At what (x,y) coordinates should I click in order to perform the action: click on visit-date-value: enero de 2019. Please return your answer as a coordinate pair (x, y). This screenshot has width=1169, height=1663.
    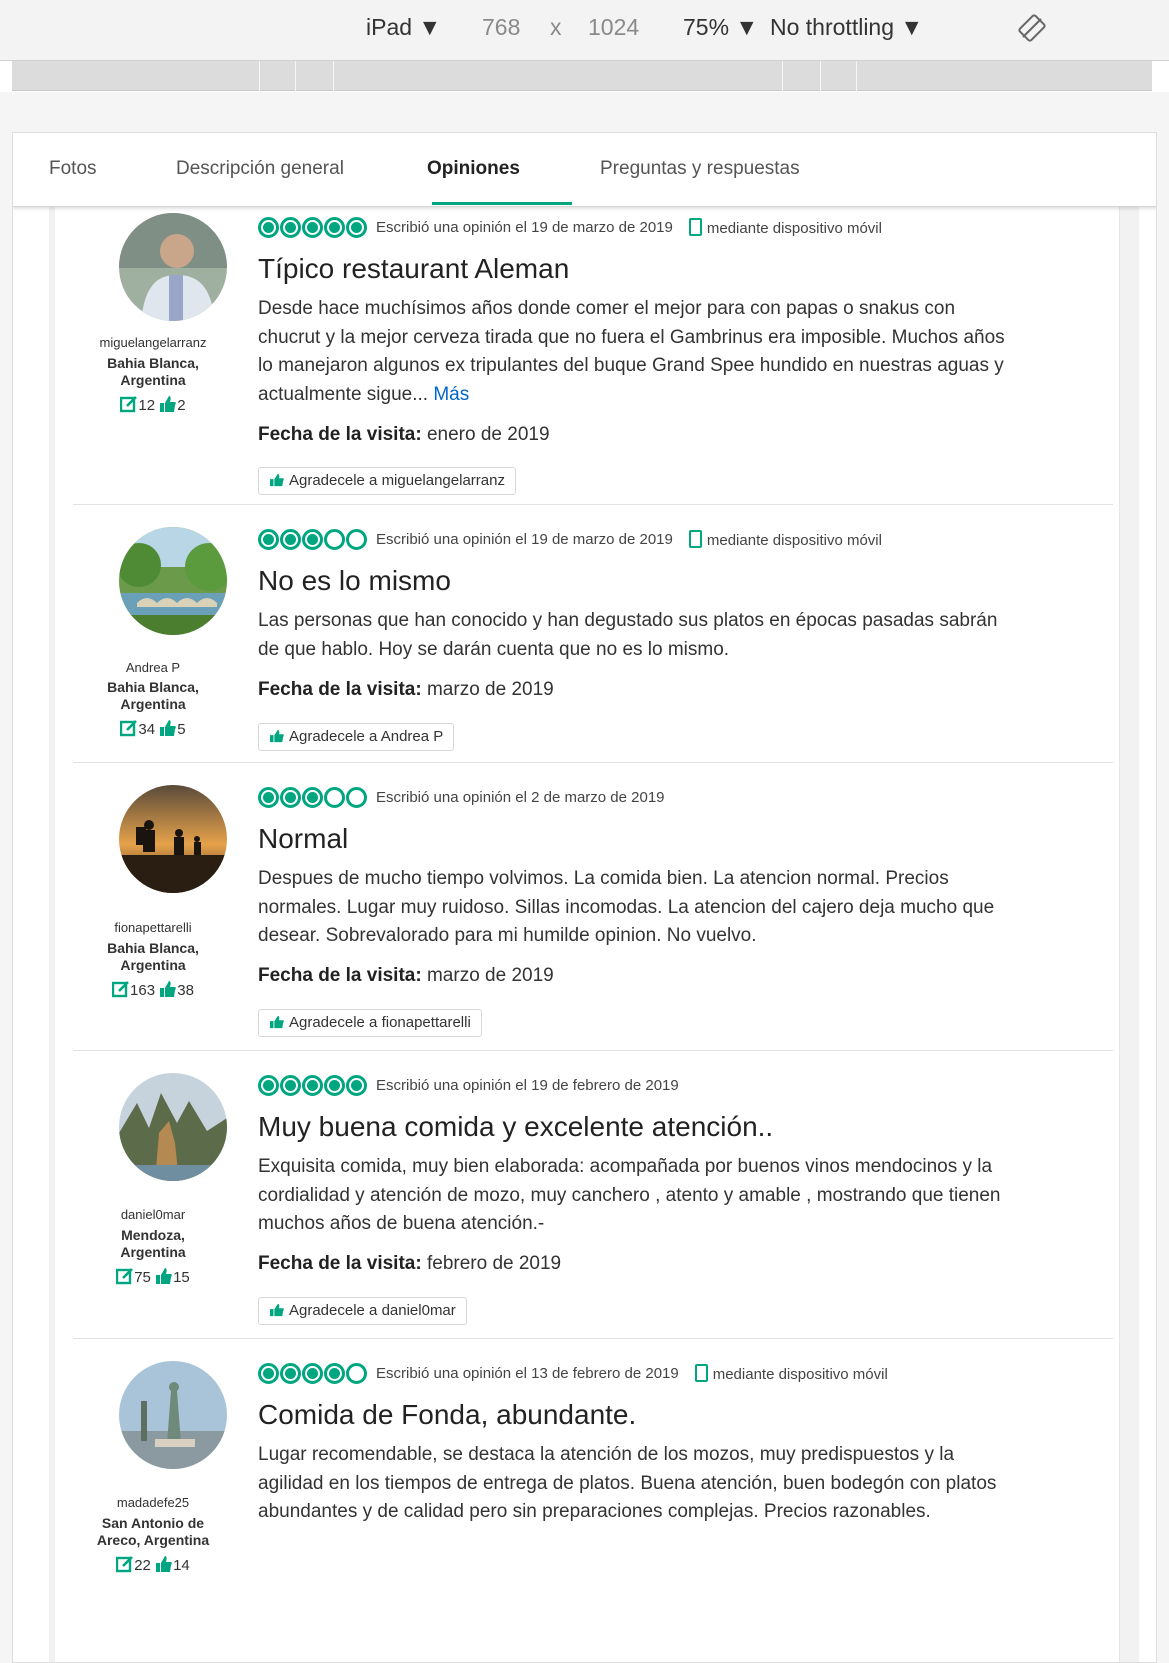
    Looking at the image, I should click on (488, 434).